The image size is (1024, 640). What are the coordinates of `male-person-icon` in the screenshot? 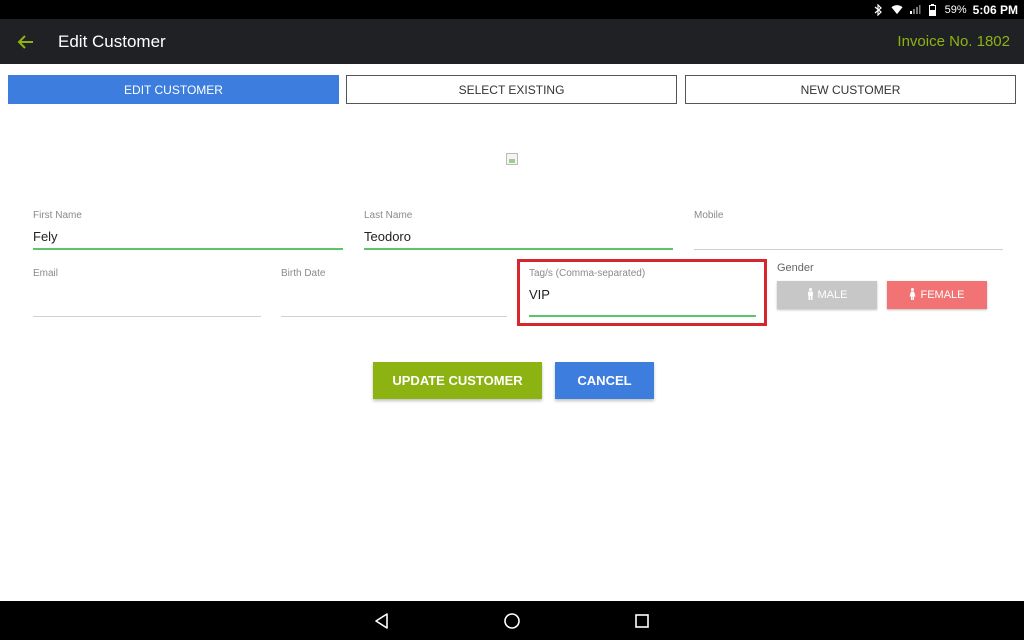 It's located at (810, 295).